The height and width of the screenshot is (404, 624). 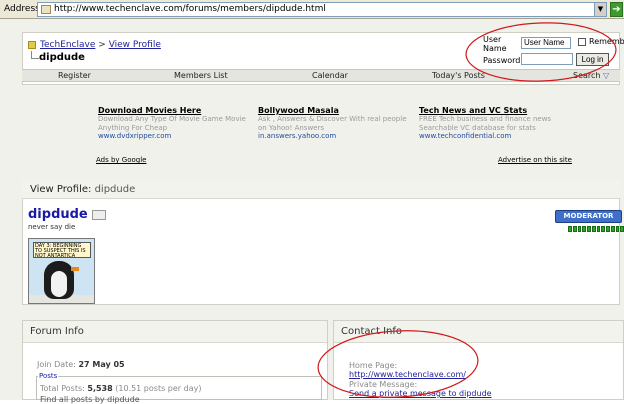 I want to click on contact-info-header: Contact Info, so click(x=478, y=332).